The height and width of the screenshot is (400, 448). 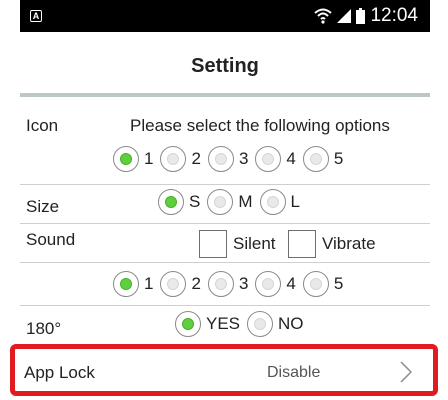 I want to click on sound-option-4: 4, so click(x=275, y=284).